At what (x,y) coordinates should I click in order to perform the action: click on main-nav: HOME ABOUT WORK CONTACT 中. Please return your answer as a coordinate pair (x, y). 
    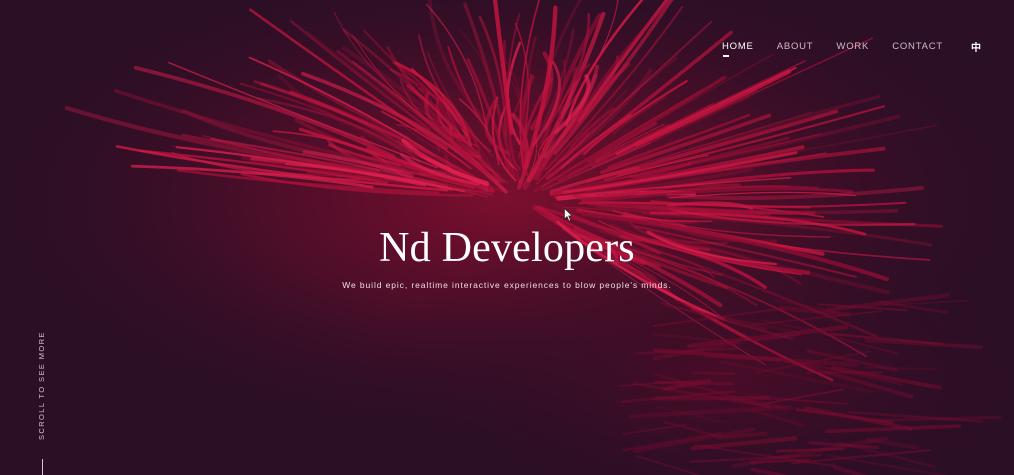
    Looking at the image, I should click on (851, 48).